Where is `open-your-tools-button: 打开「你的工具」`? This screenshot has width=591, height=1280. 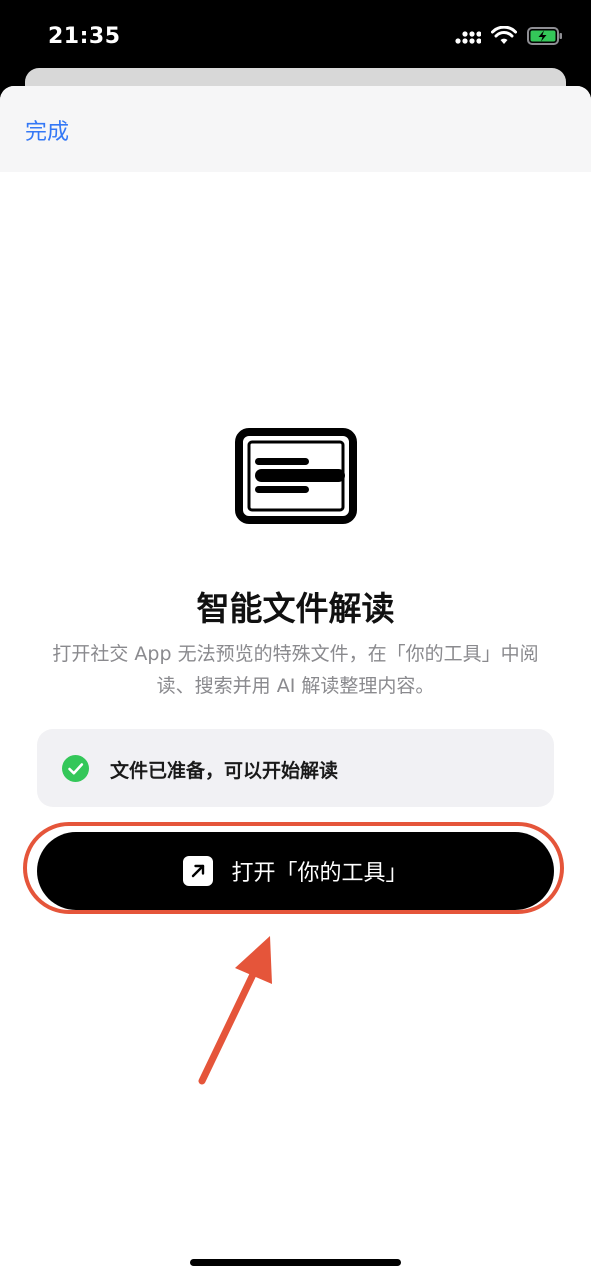 open-your-tools-button: 打开「你的工具」 is located at coordinates (295, 871).